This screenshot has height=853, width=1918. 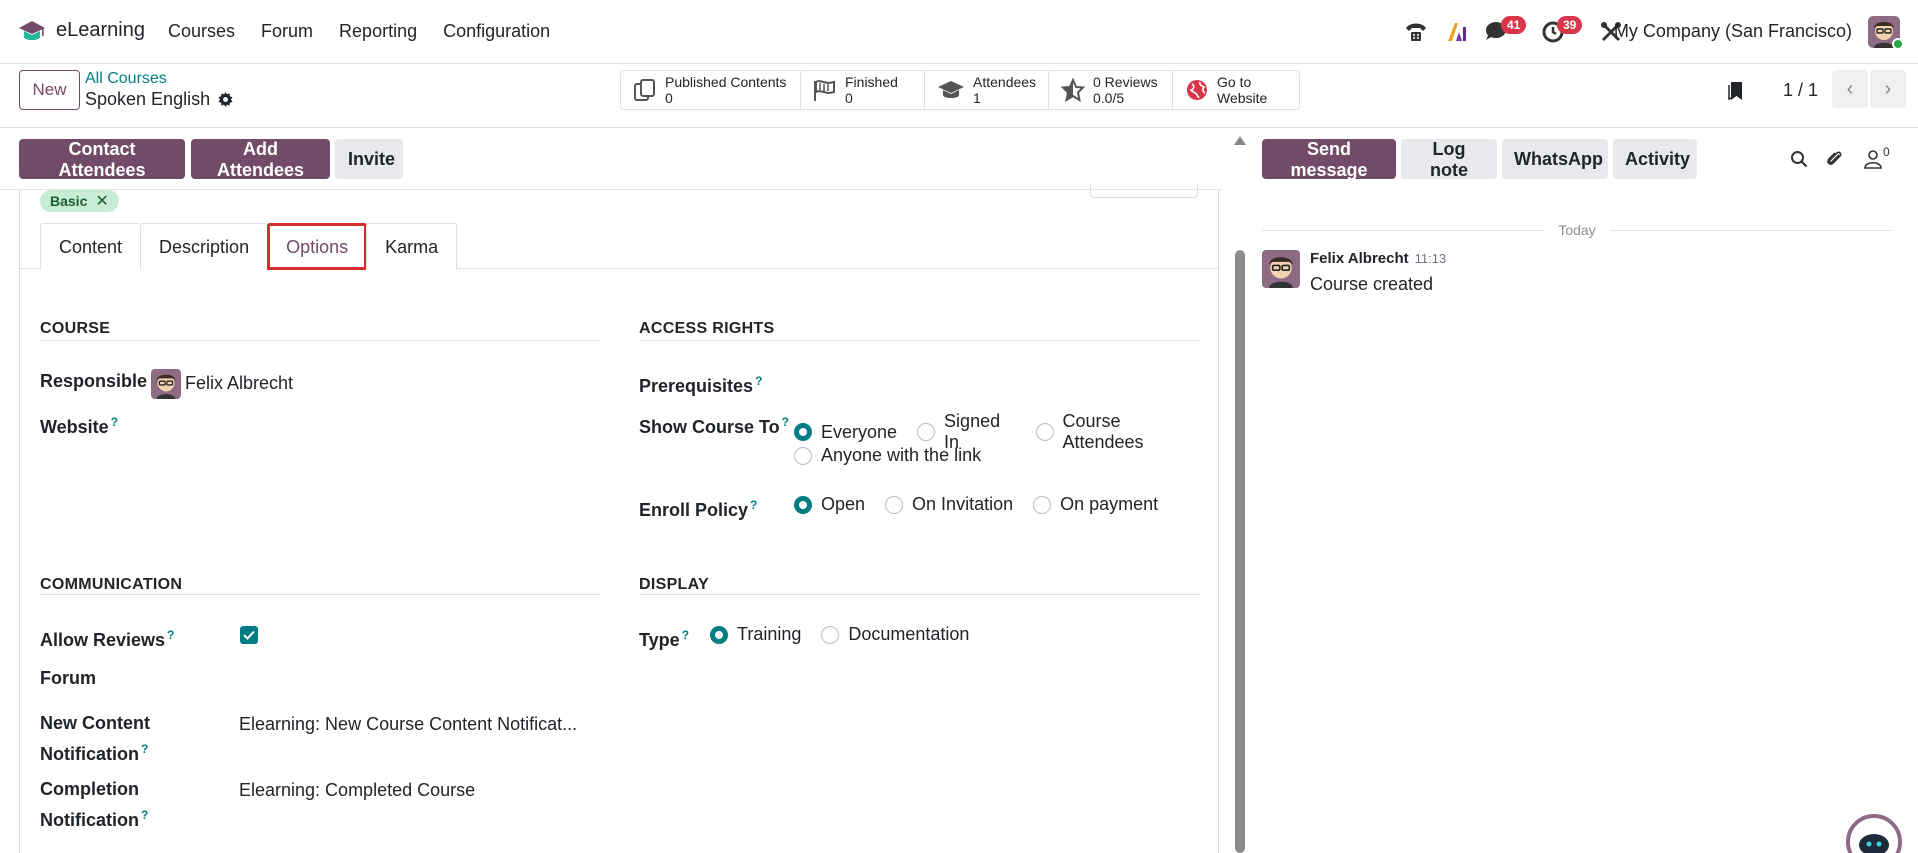 I want to click on radio-anyone-with-link: Anyone with the link, so click(x=887, y=455).